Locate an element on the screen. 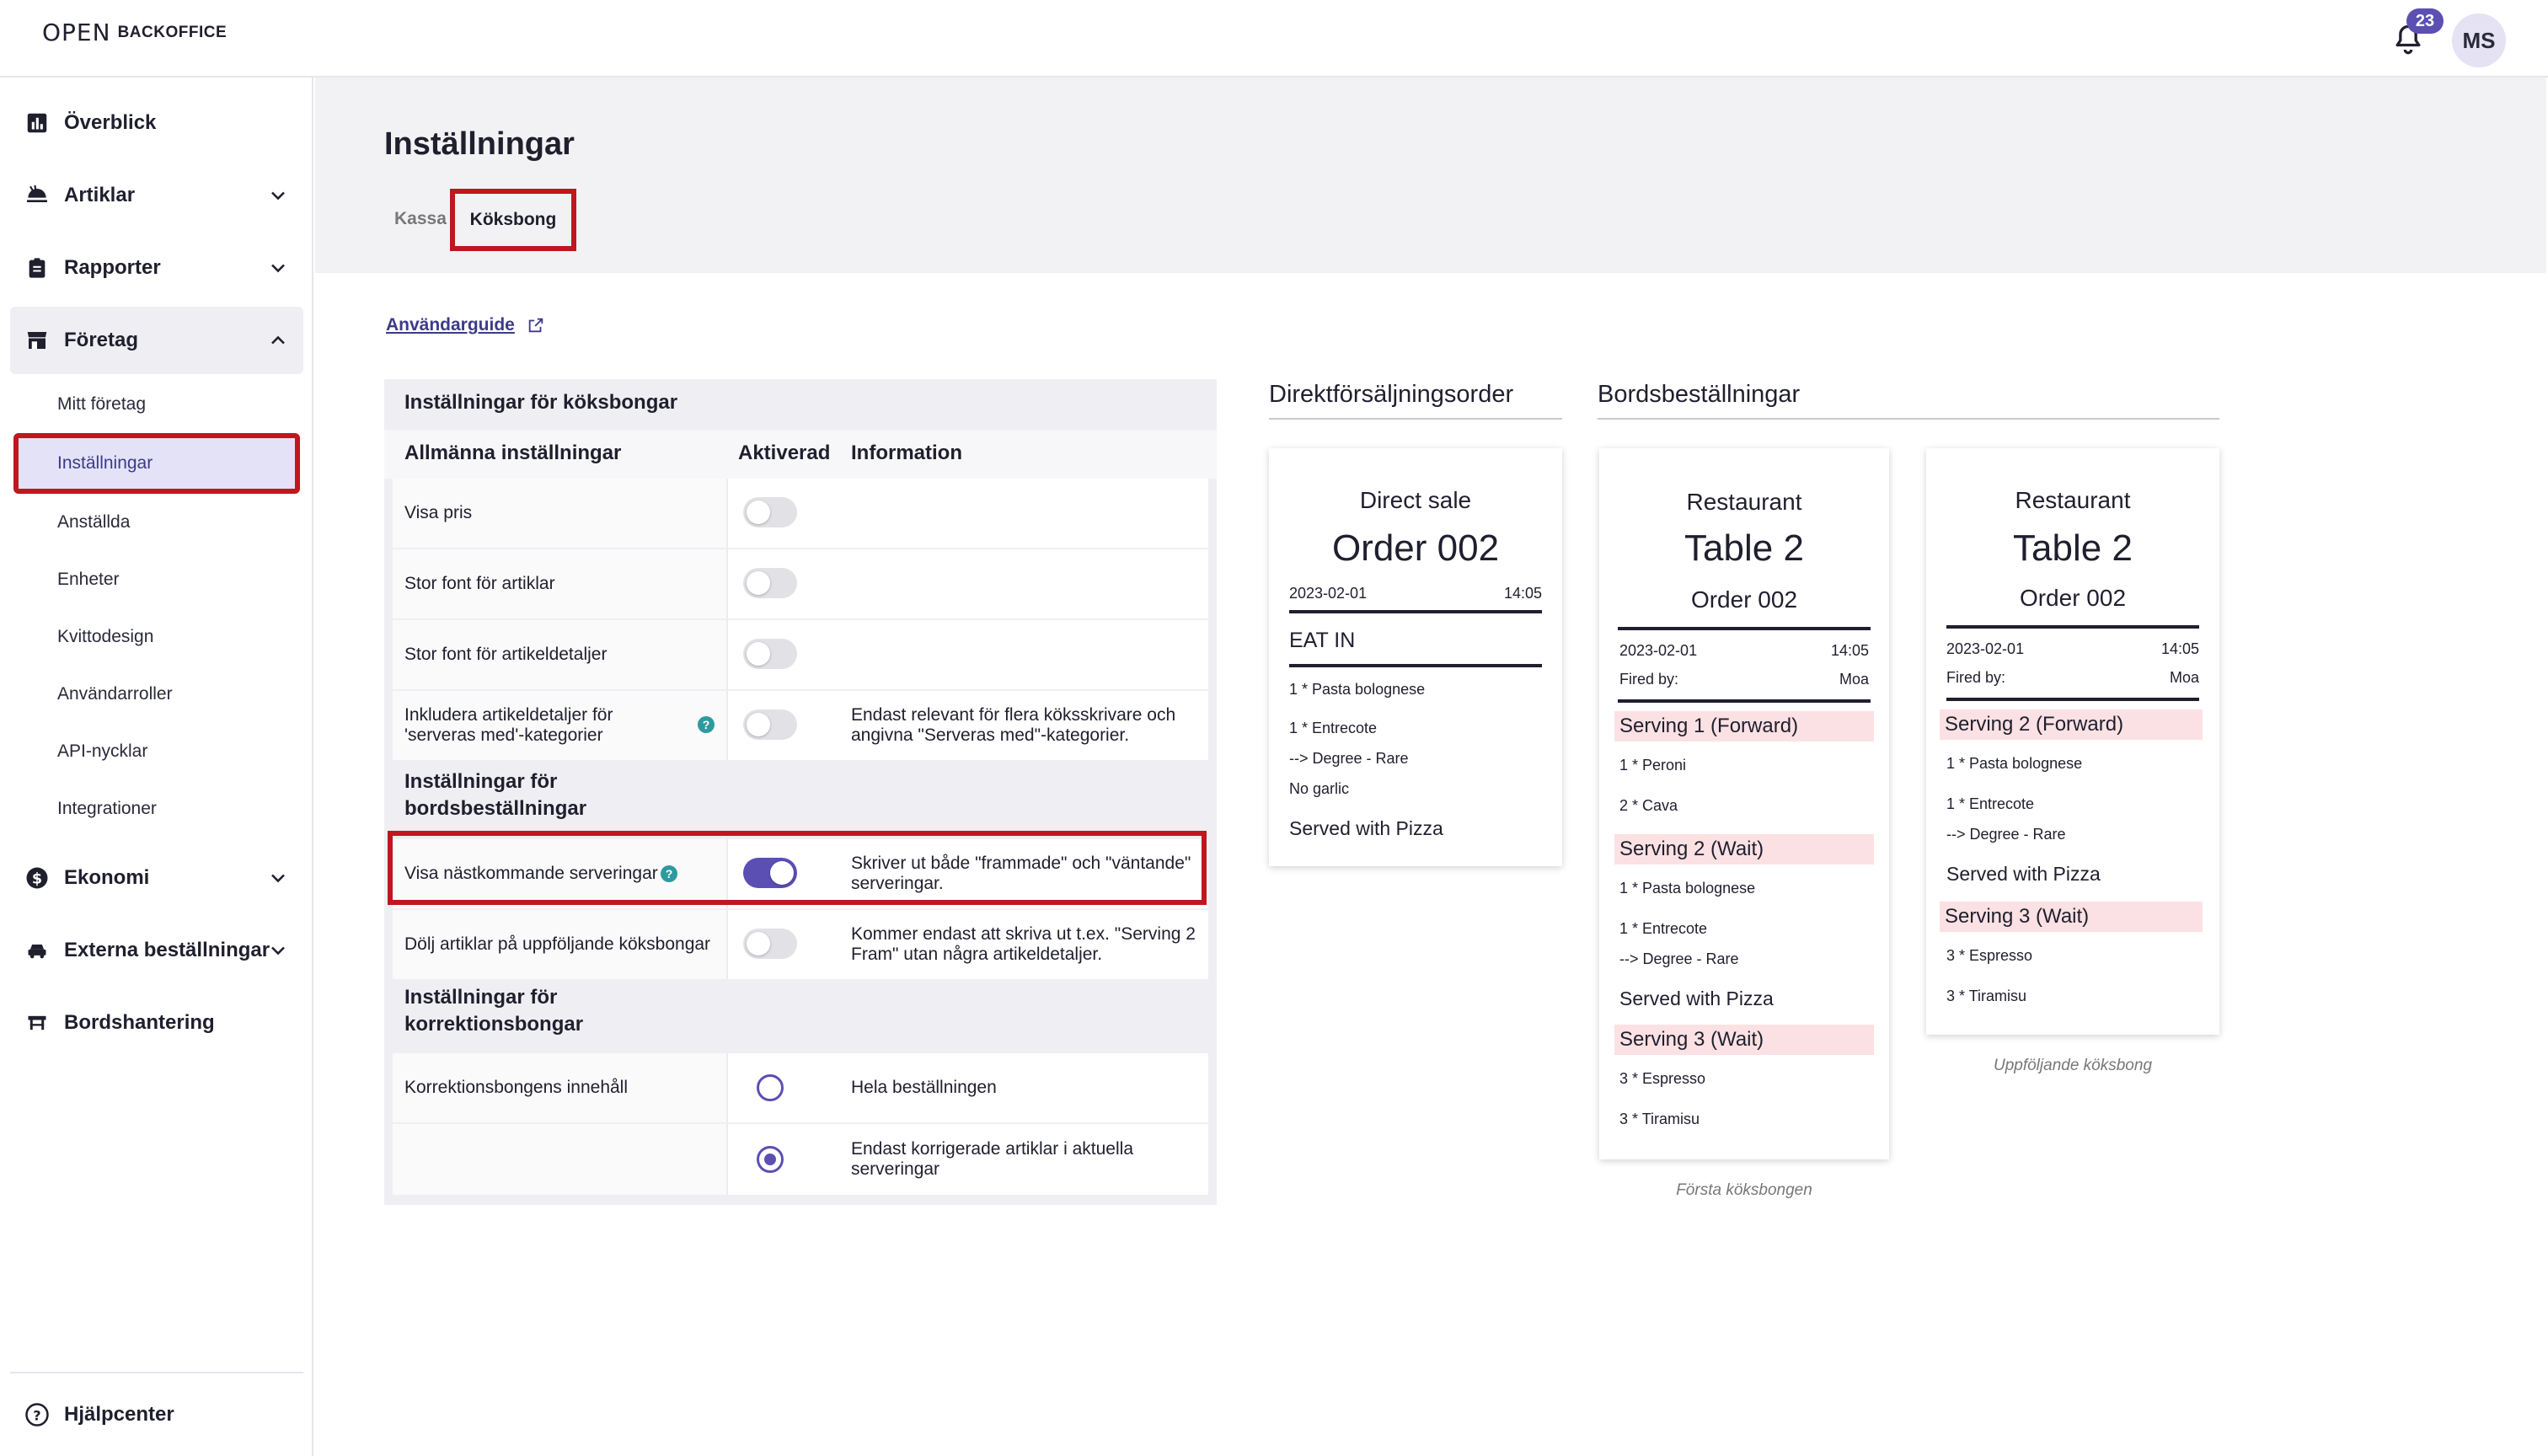  ticket-line: --> Degree - Rare is located at coordinates (2006, 834).